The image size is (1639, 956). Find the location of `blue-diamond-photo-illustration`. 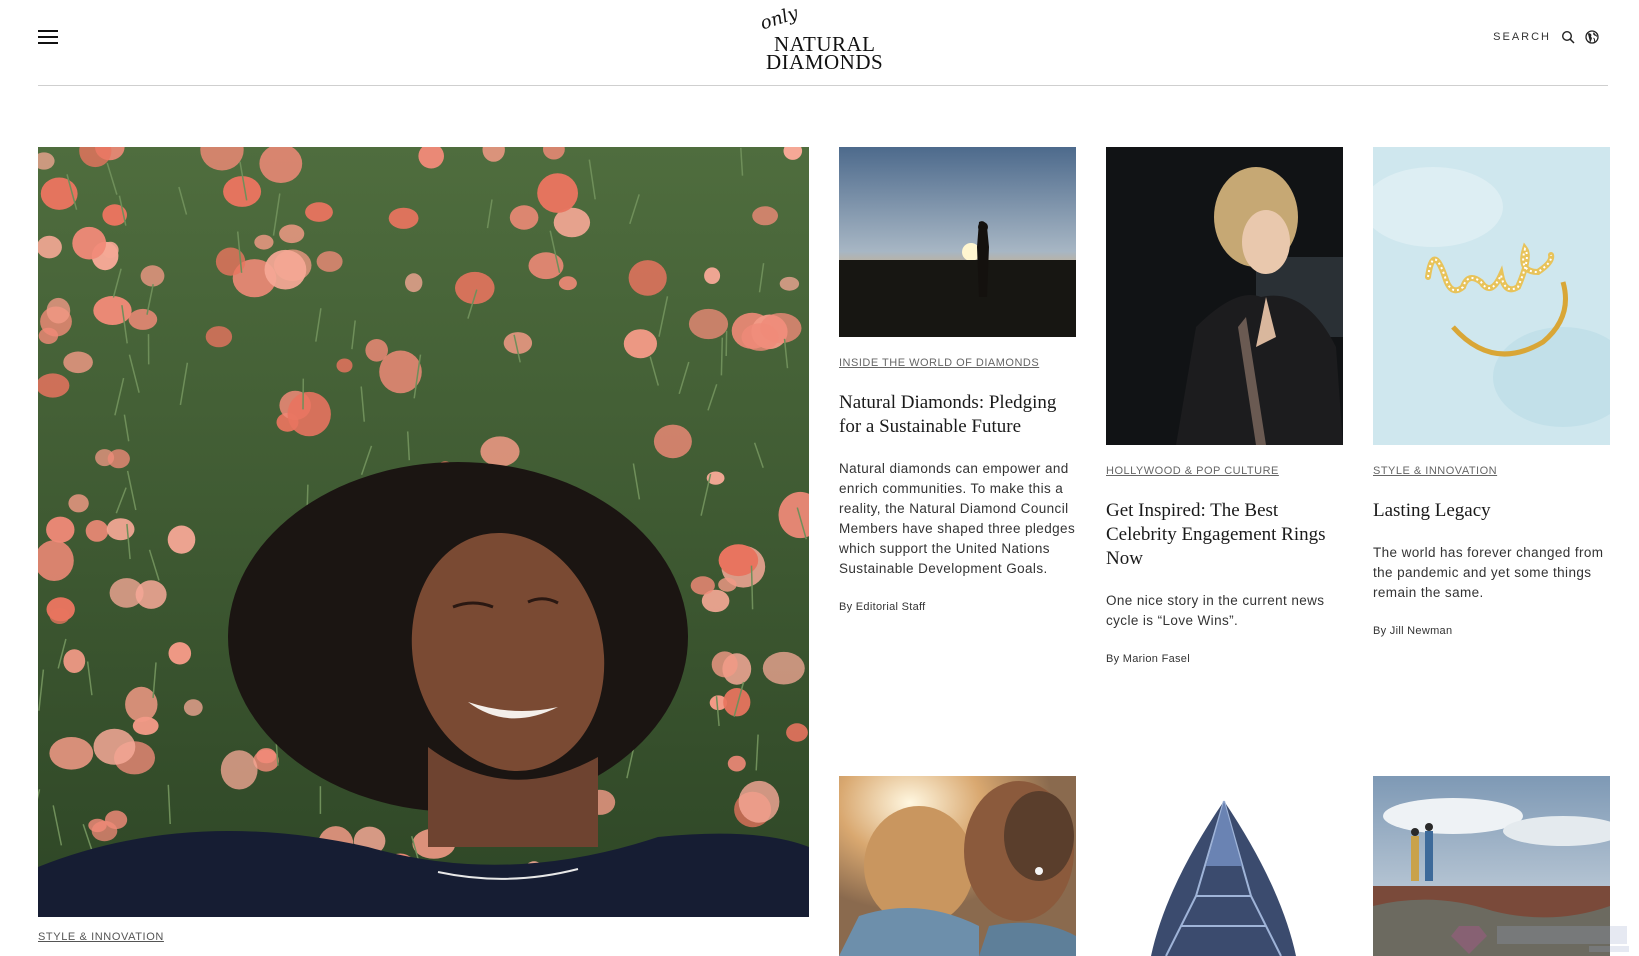

blue-diamond-photo-illustration is located at coordinates (1224, 866).